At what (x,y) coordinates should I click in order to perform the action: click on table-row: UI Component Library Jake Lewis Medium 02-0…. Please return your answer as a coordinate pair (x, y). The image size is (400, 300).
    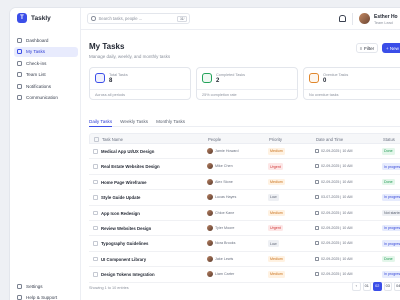
    Looking at the image, I should click on (244, 260).